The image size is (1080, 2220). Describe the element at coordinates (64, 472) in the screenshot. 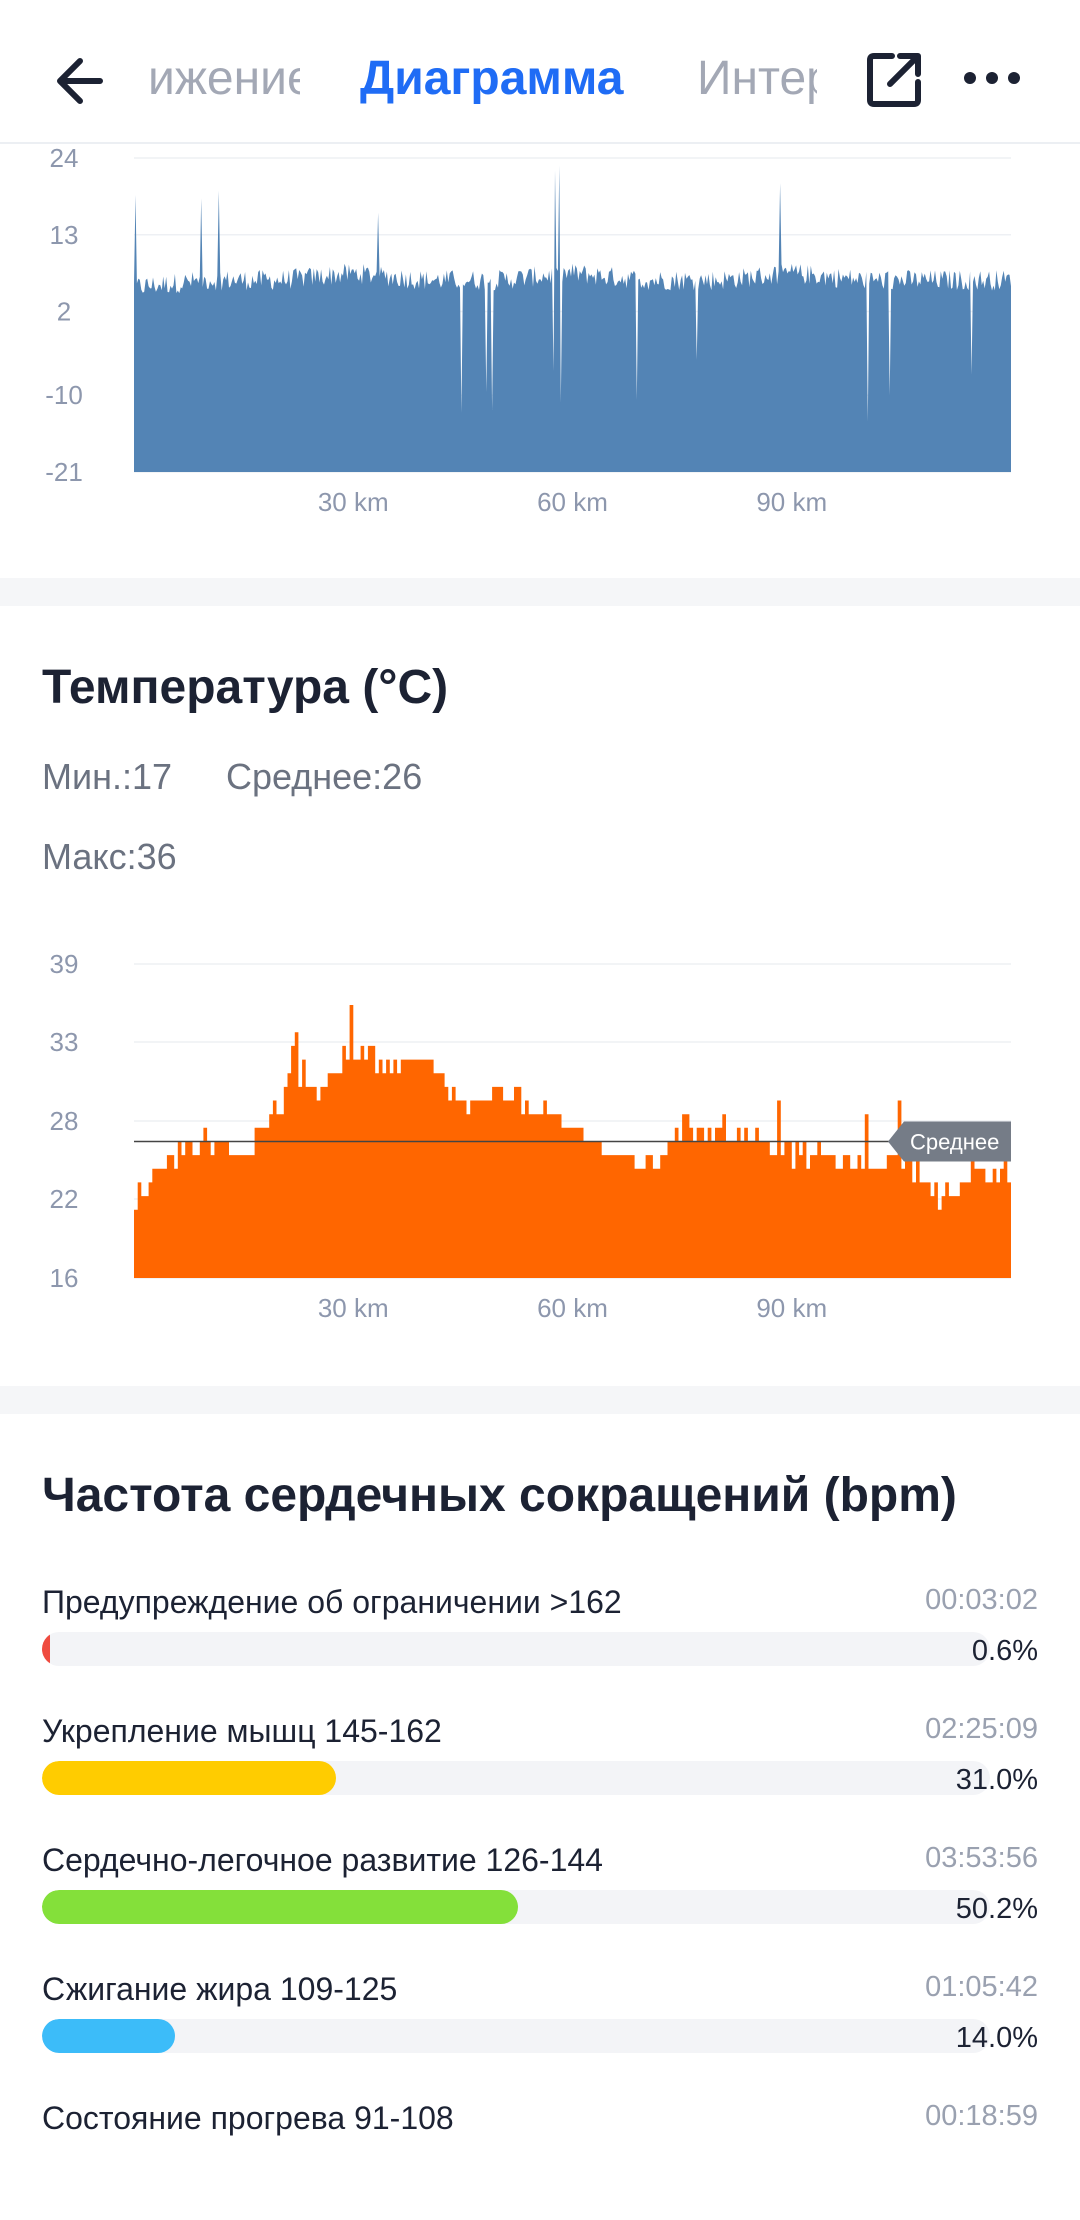

I see `y-tick-label: -21` at that location.